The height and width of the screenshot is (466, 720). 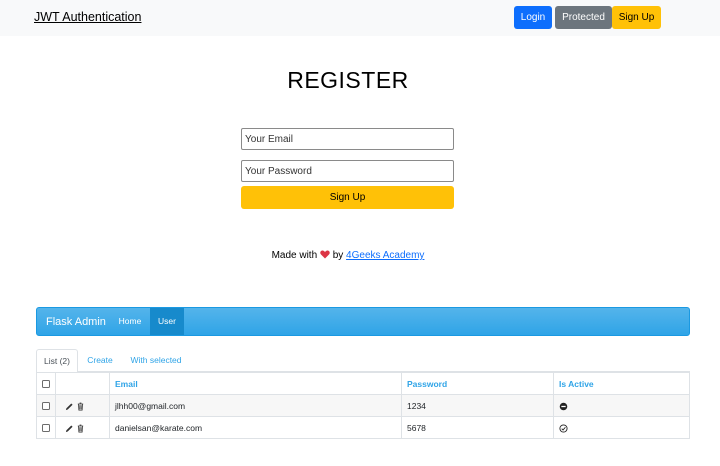 I want to click on email-column-header: Email, so click(x=255, y=383).